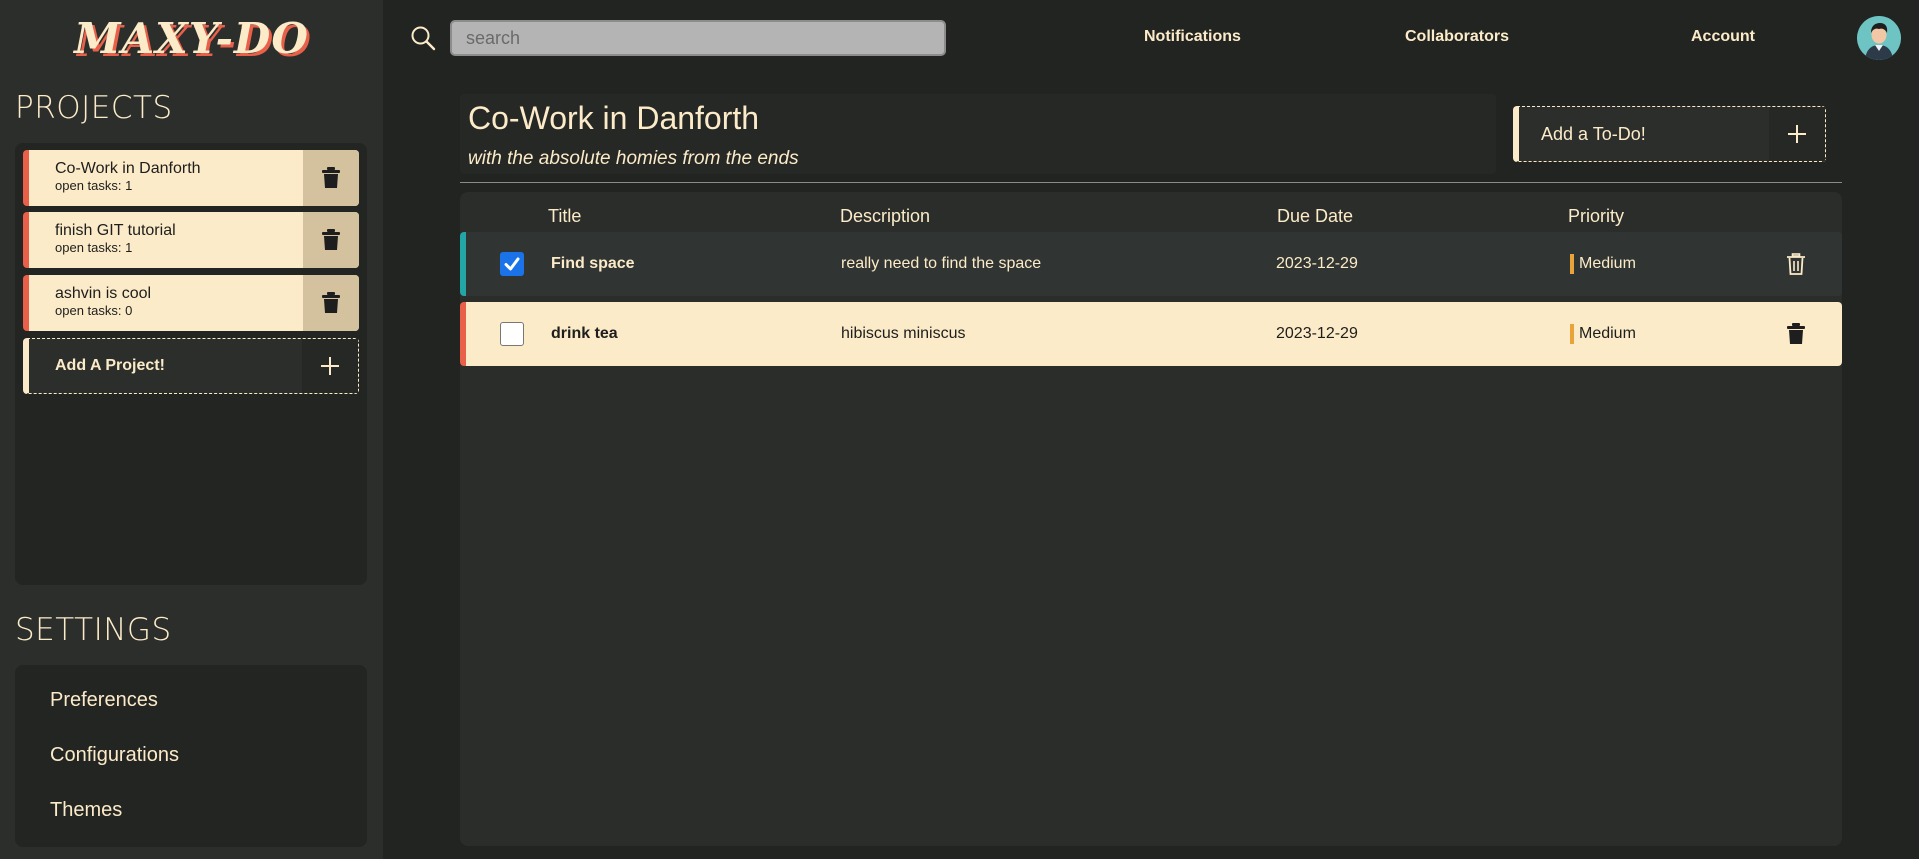  I want to click on column-header-due-date: Due Date, so click(1315, 216).